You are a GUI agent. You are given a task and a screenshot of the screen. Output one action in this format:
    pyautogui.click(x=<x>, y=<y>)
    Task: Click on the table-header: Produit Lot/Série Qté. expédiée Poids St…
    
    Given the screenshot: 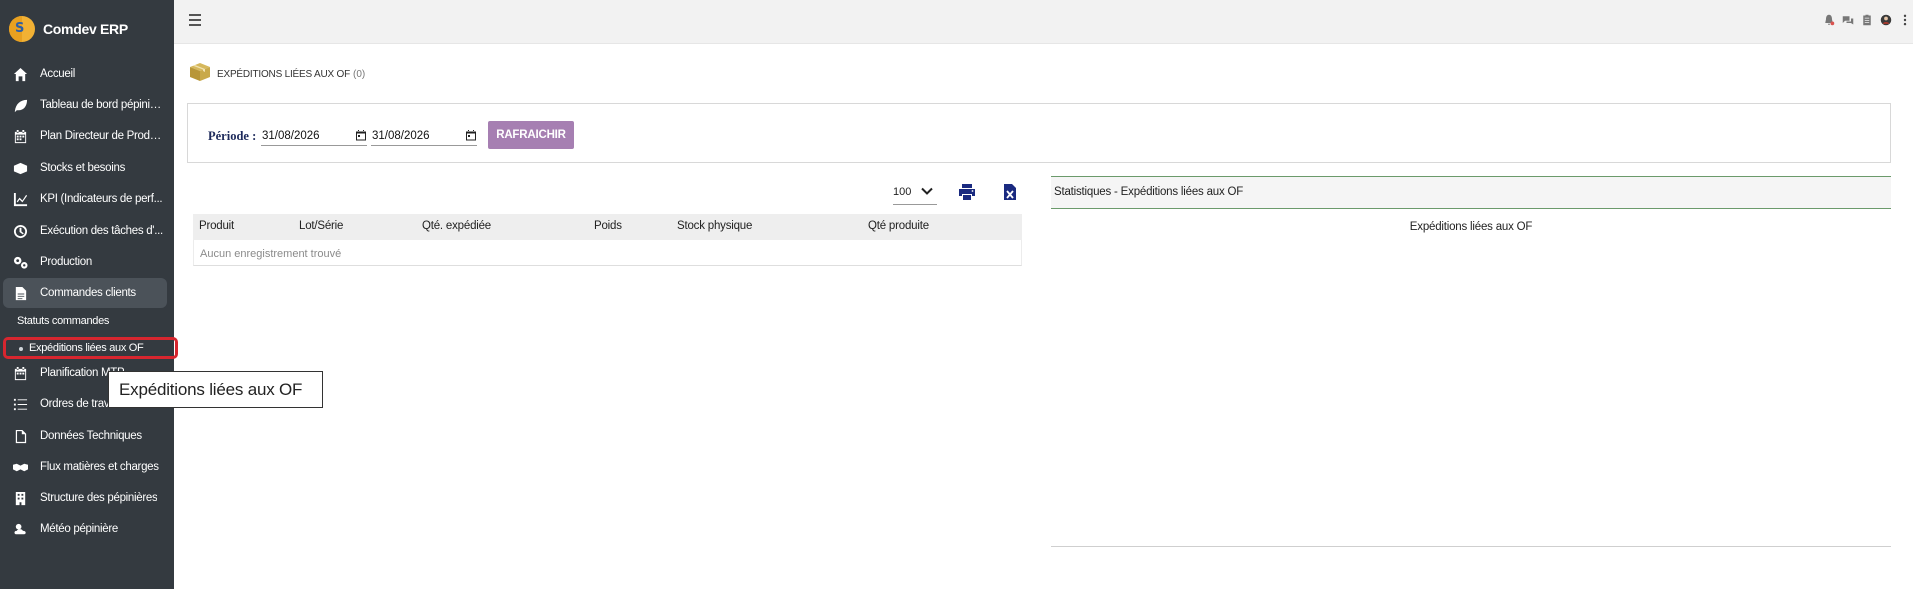 What is the action you would take?
    pyautogui.click(x=607, y=227)
    